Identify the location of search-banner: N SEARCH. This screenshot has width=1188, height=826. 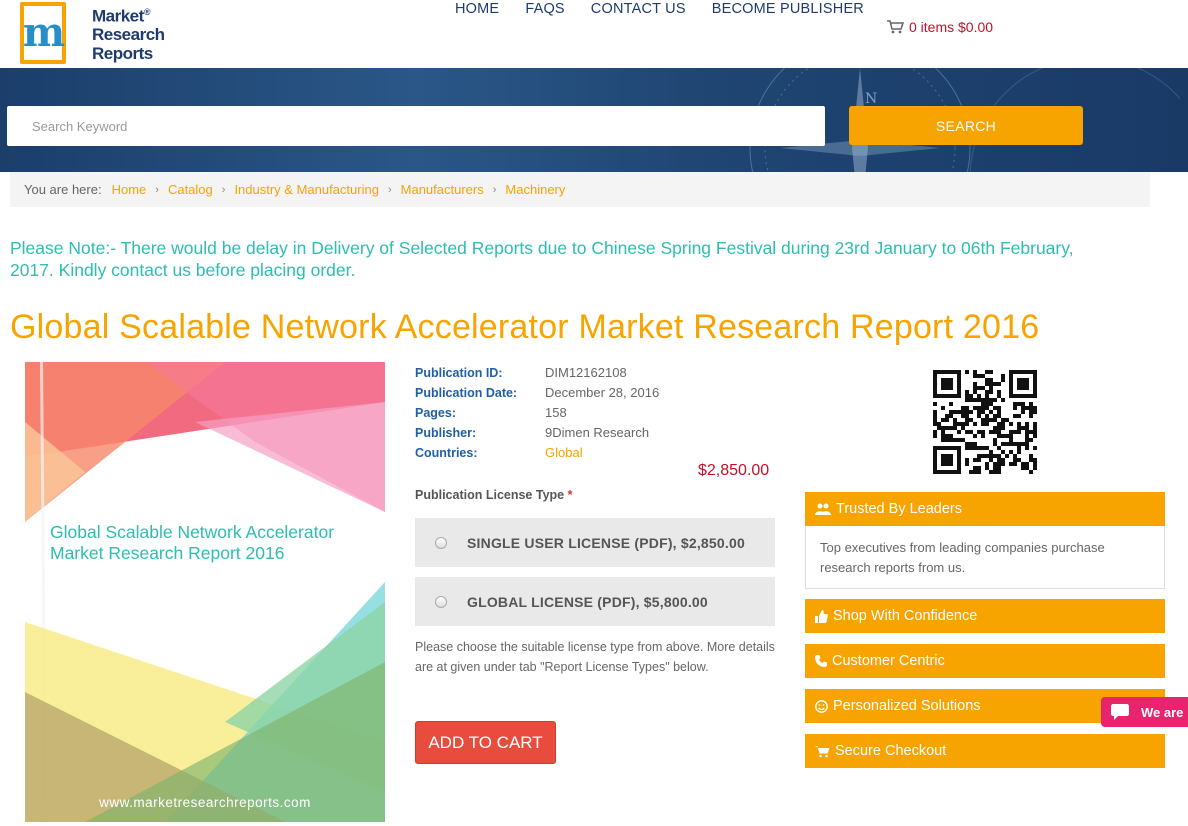
(594, 120).